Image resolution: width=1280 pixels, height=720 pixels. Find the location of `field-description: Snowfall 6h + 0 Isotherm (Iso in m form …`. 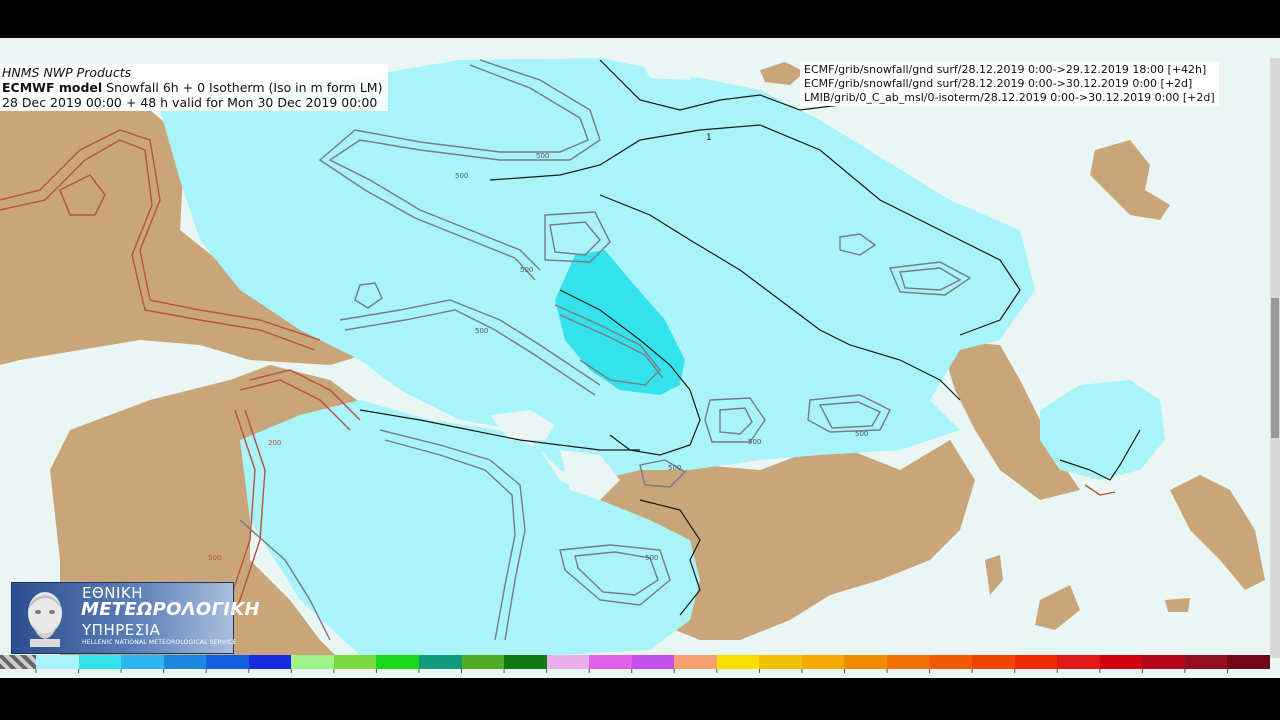

field-description: Snowfall 6h + 0 Isotherm (Iso in m form … is located at coordinates (242, 87).